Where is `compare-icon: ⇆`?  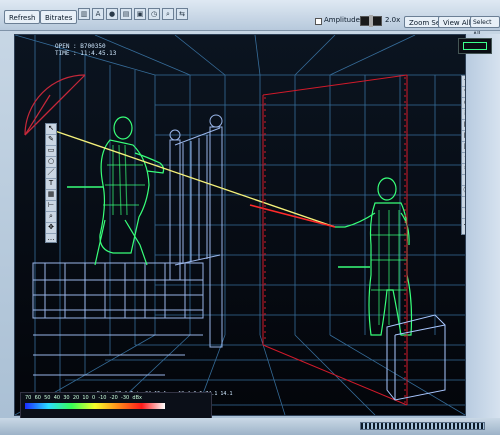
compare-icon: ⇆ is located at coordinates (182, 14).